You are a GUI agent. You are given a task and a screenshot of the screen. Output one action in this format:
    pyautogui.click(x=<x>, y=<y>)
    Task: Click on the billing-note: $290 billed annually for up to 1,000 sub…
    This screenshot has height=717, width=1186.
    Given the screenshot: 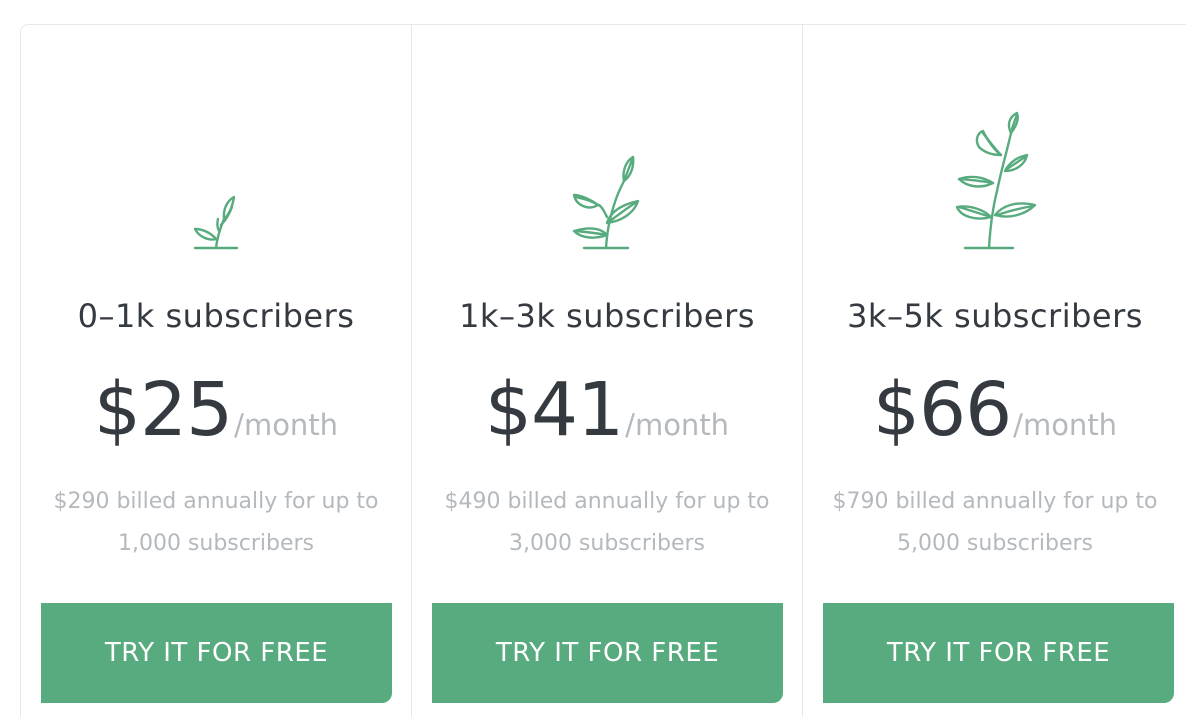 What is the action you would take?
    pyautogui.click(x=216, y=523)
    